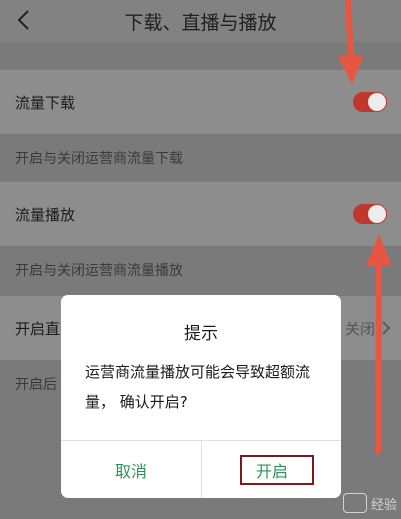 The width and height of the screenshot is (401, 519). What do you see at coordinates (354, 503) in the screenshot?
I see `watermark-logo-icon` at bounding box center [354, 503].